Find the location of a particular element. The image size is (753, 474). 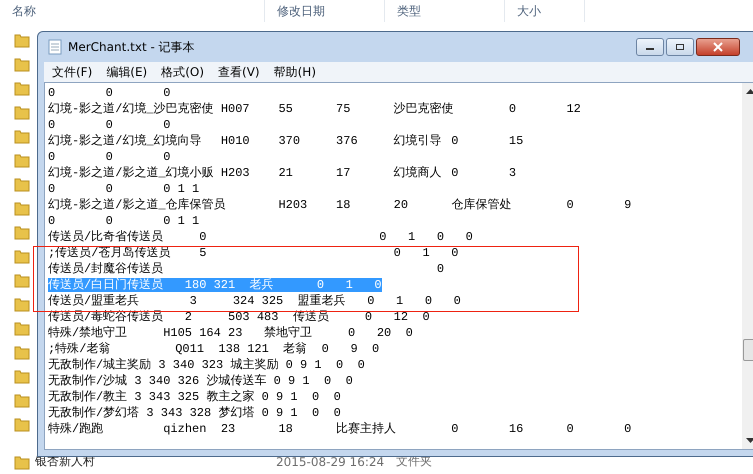

text-line: 无敌制作/沙城 3 340 326 沙城传送车 0 9 1 0 0 is located at coordinates (200, 381).